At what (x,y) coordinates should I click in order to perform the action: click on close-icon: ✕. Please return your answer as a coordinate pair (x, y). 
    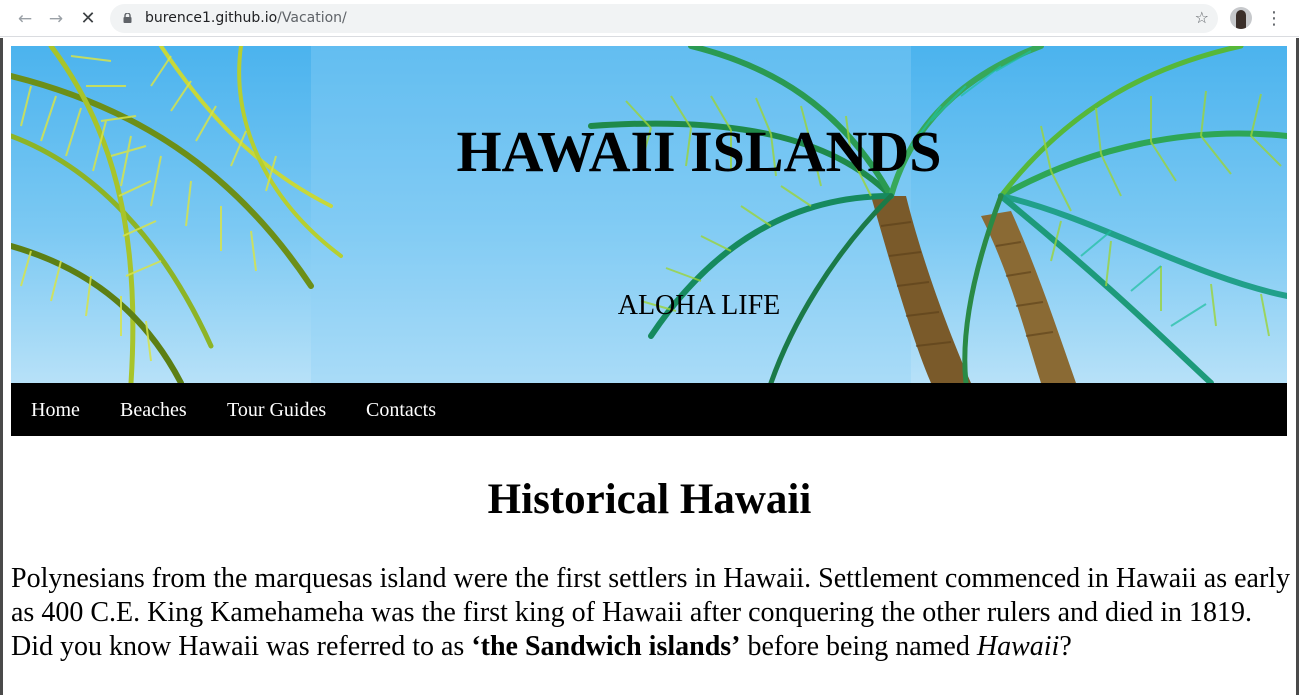
    Looking at the image, I should click on (88, 19).